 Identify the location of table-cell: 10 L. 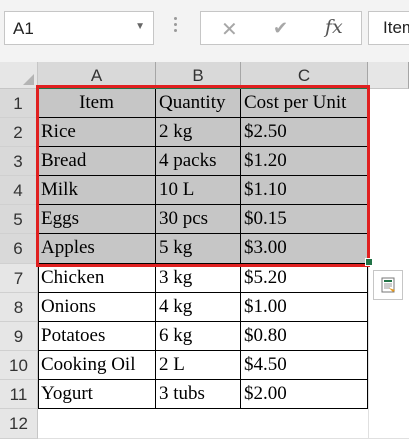
(198, 190).